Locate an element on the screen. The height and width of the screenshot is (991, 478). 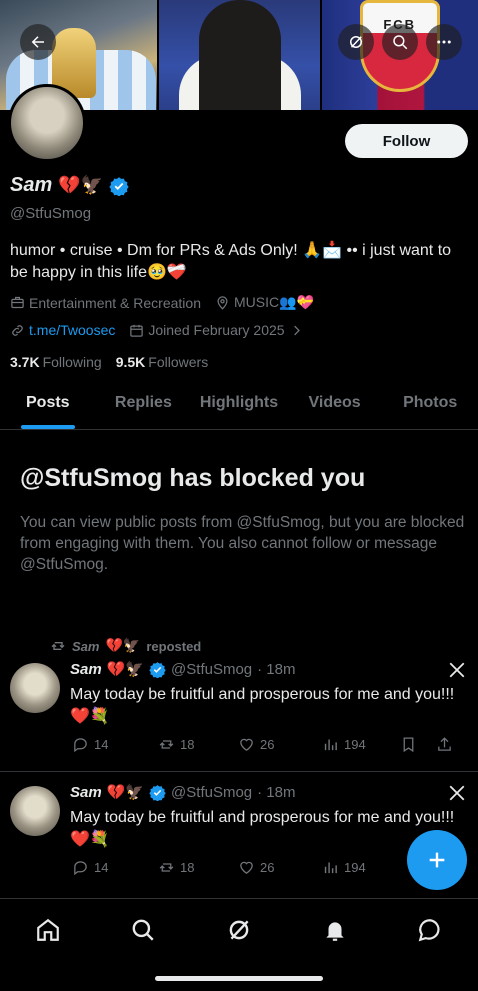
profile-meta-row-2: t.me/Twoosec Joined February 2025 is located at coordinates (157, 330).